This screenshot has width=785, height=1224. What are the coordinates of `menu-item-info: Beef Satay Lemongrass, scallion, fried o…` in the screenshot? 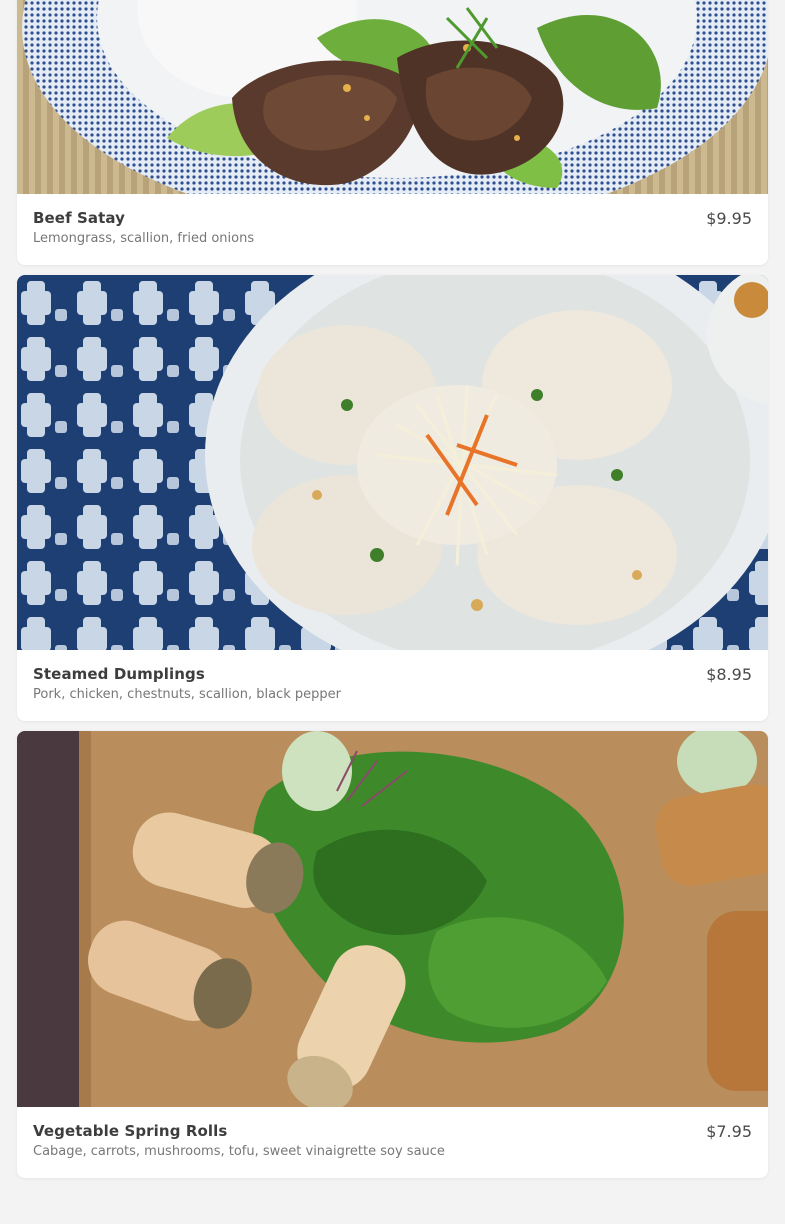 It's located at (392, 229).